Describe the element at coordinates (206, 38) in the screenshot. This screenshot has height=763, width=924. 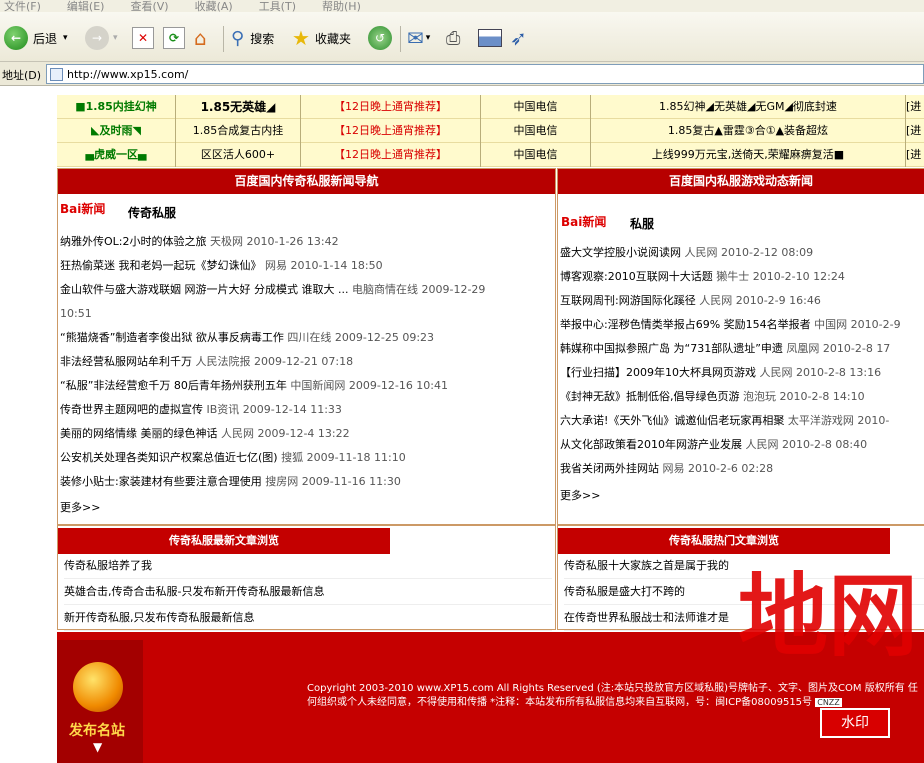
I see `home-button: ⌂` at that location.